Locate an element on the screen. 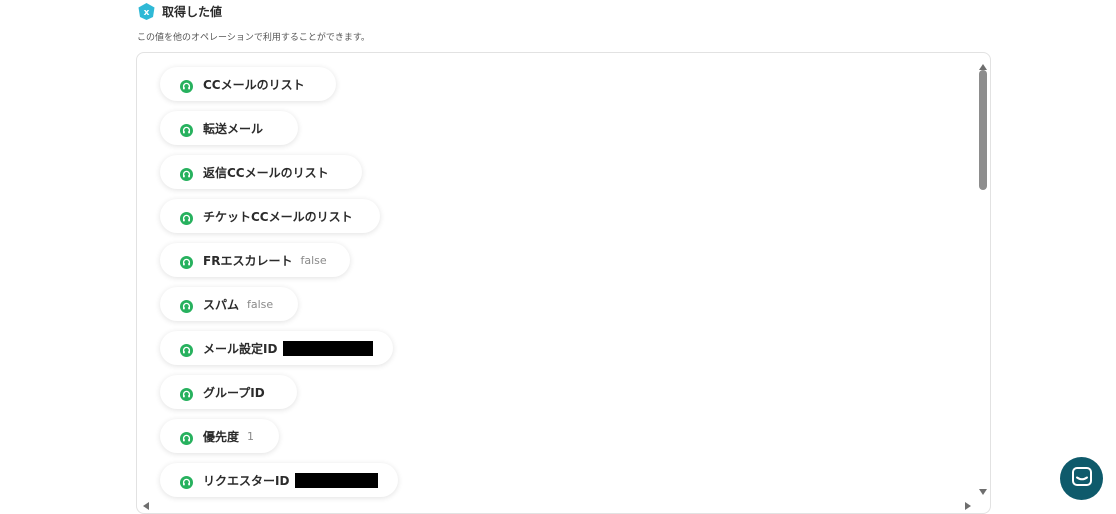 The height and width of the screenshot is (514, 1116). scroll-right-arrow-icon is located at coordinates (968, 503).